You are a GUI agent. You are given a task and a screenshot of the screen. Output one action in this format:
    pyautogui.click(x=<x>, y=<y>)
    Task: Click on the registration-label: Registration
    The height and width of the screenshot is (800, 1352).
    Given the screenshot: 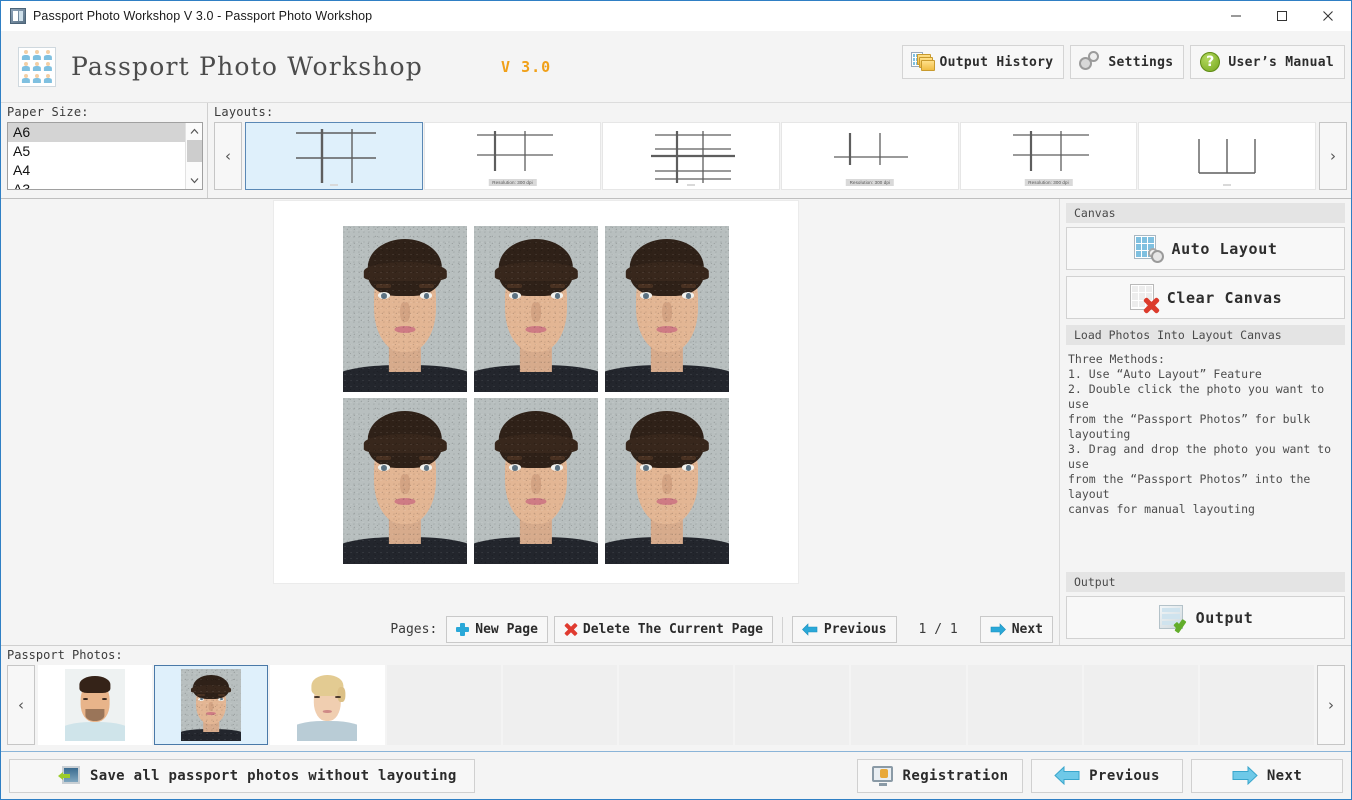 What is the action you would take?
    pyautogui.click(x=955, y=775)
    